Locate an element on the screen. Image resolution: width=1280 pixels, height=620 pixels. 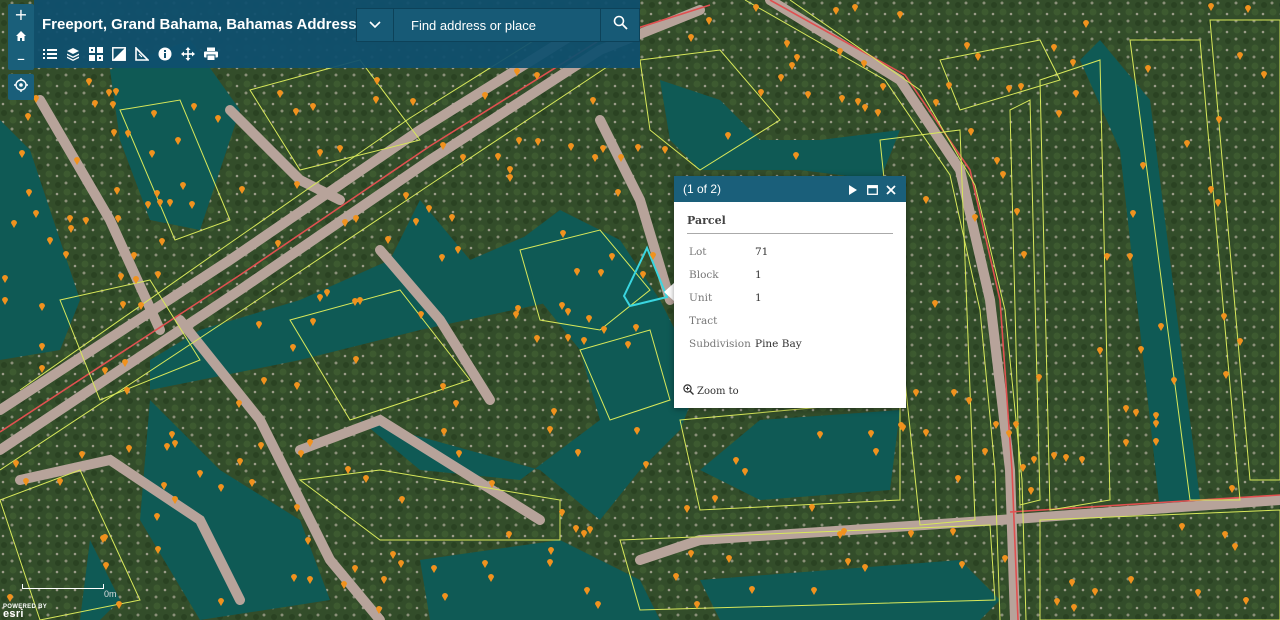
popup-next-button is located at coordinates (853, 189).